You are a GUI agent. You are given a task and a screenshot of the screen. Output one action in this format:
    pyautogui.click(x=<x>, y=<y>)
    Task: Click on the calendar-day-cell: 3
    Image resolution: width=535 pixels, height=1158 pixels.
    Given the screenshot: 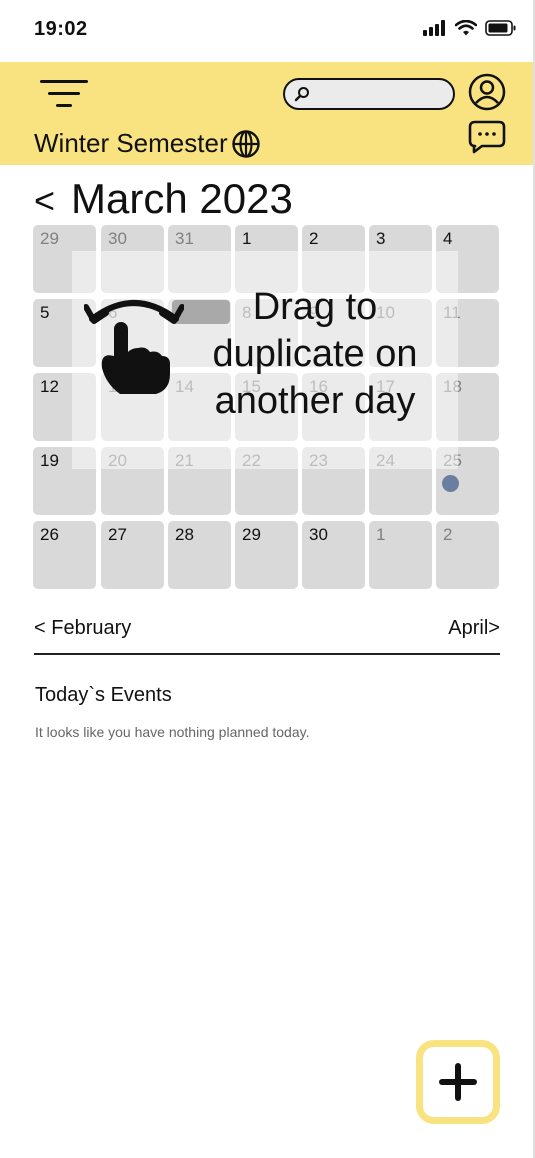 What is the action you would take?
    pyautogui.click(x=400, y=259)
    